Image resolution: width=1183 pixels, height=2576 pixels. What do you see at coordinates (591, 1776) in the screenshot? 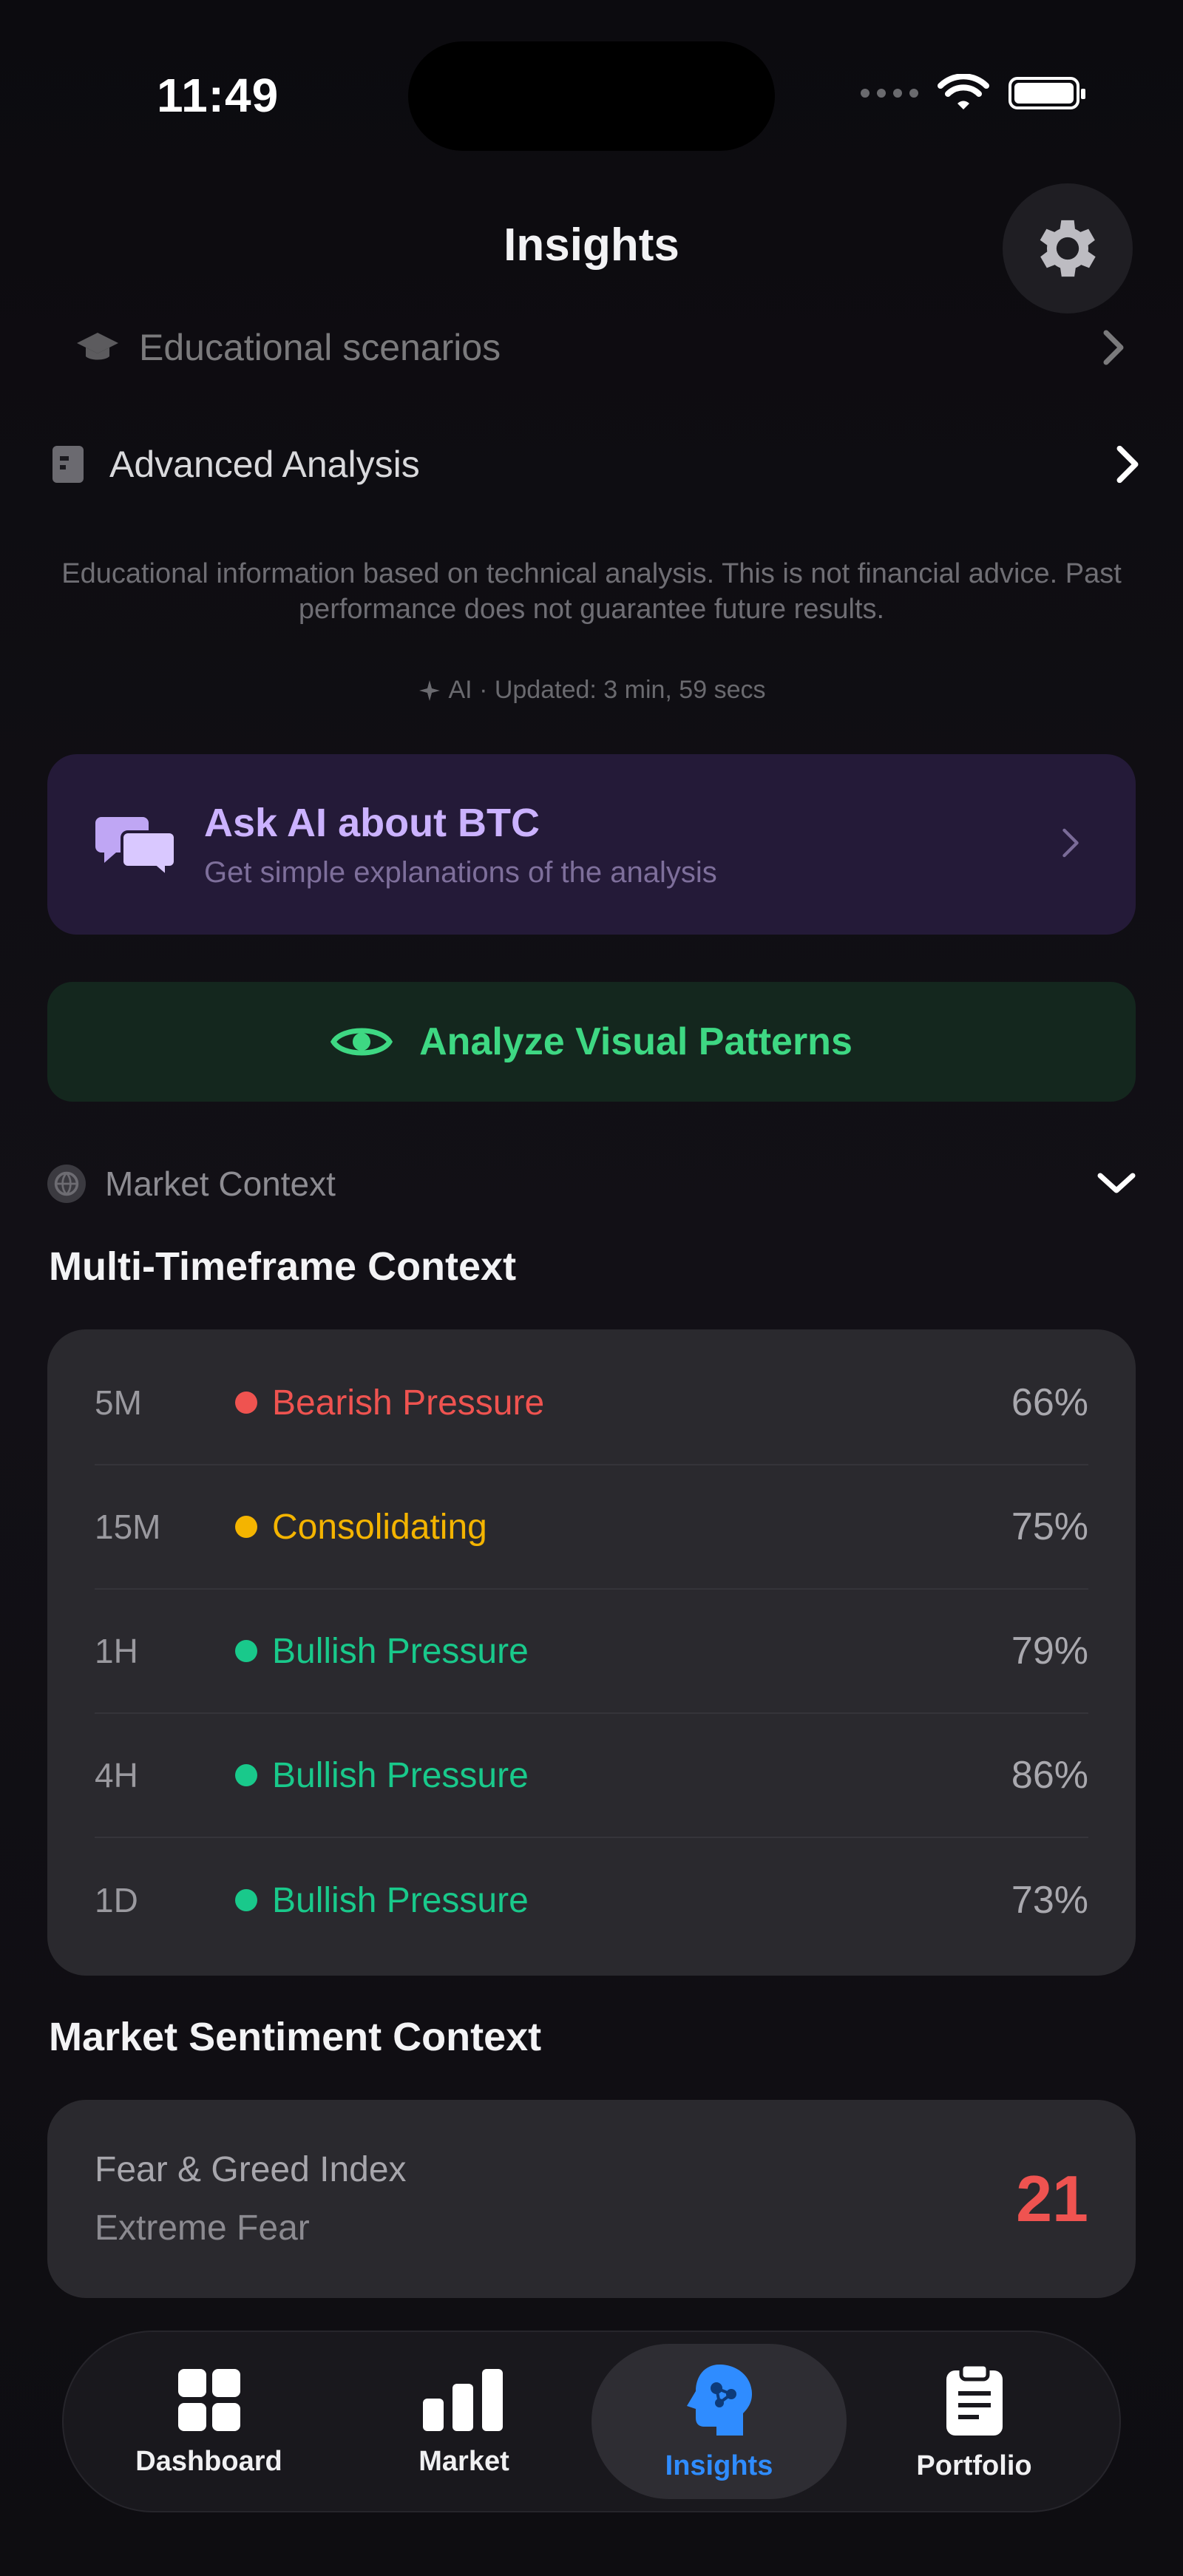
I see `timeframe-row: 4H Bullish Pressure 86%` at bounding box center [591, 1776].